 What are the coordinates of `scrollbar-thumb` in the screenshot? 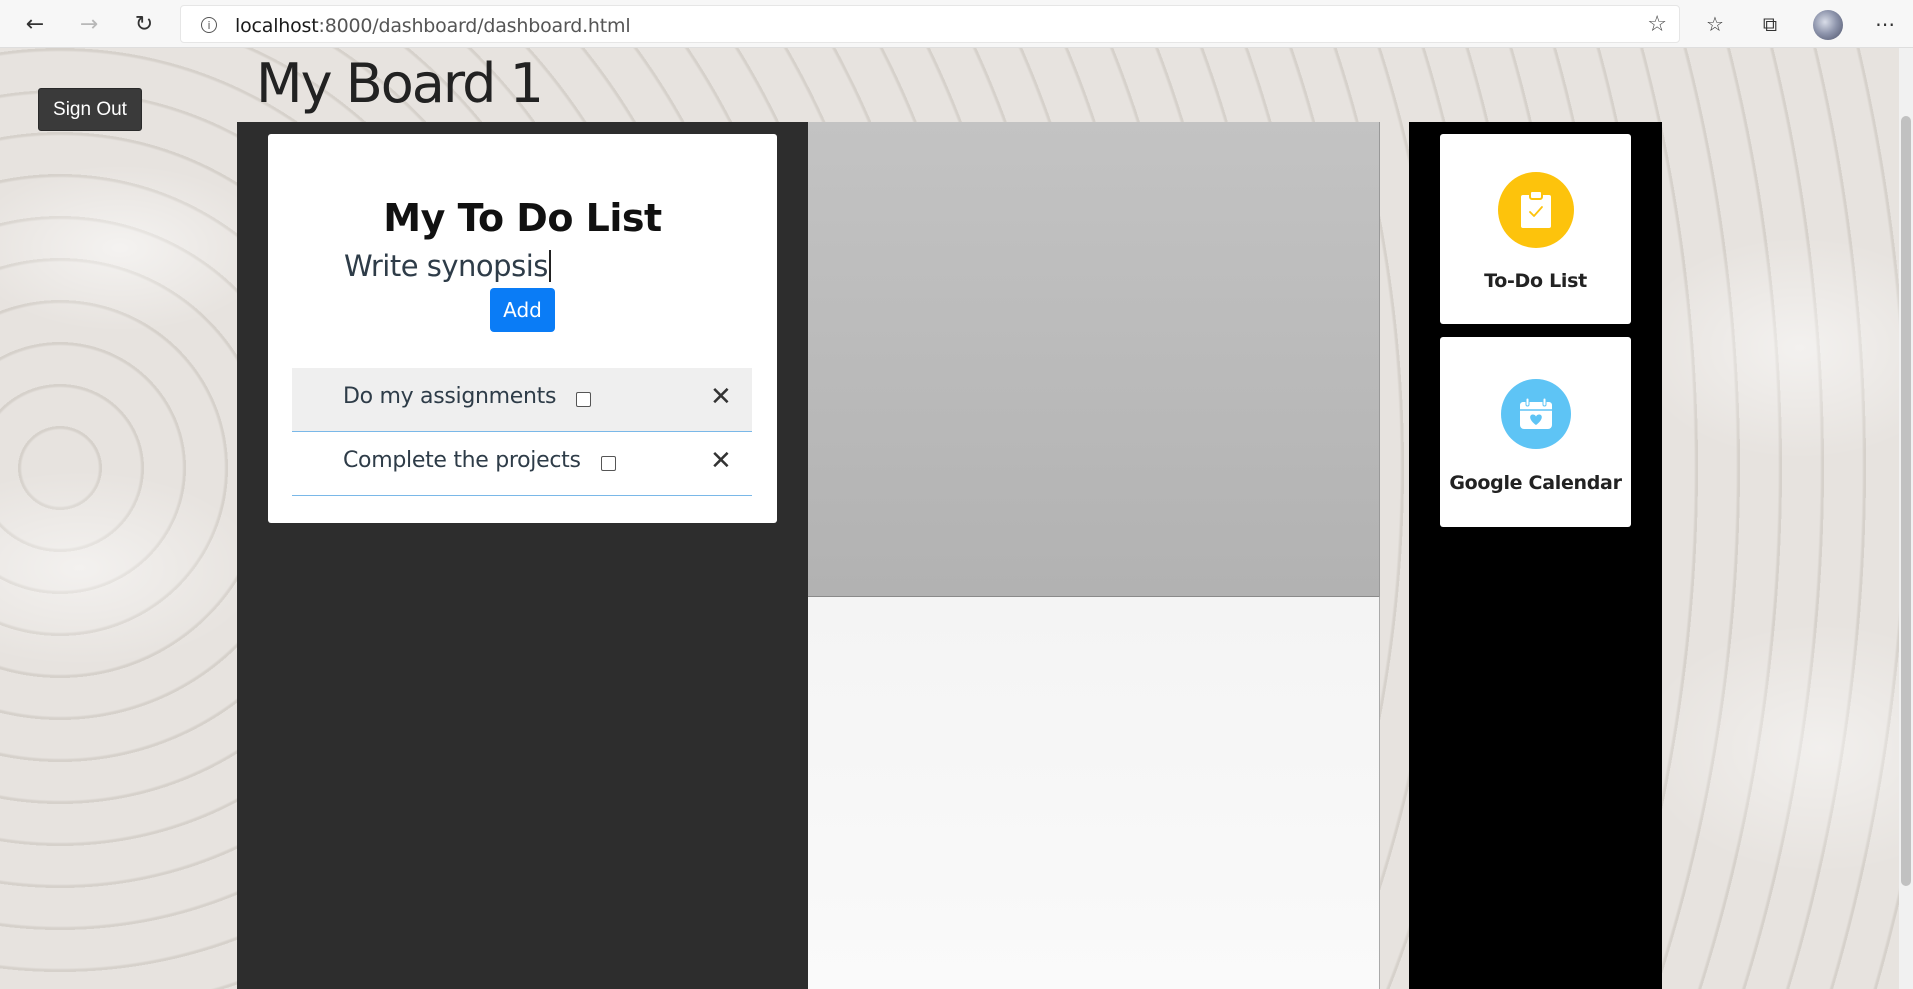 It's located at (1906, 501).